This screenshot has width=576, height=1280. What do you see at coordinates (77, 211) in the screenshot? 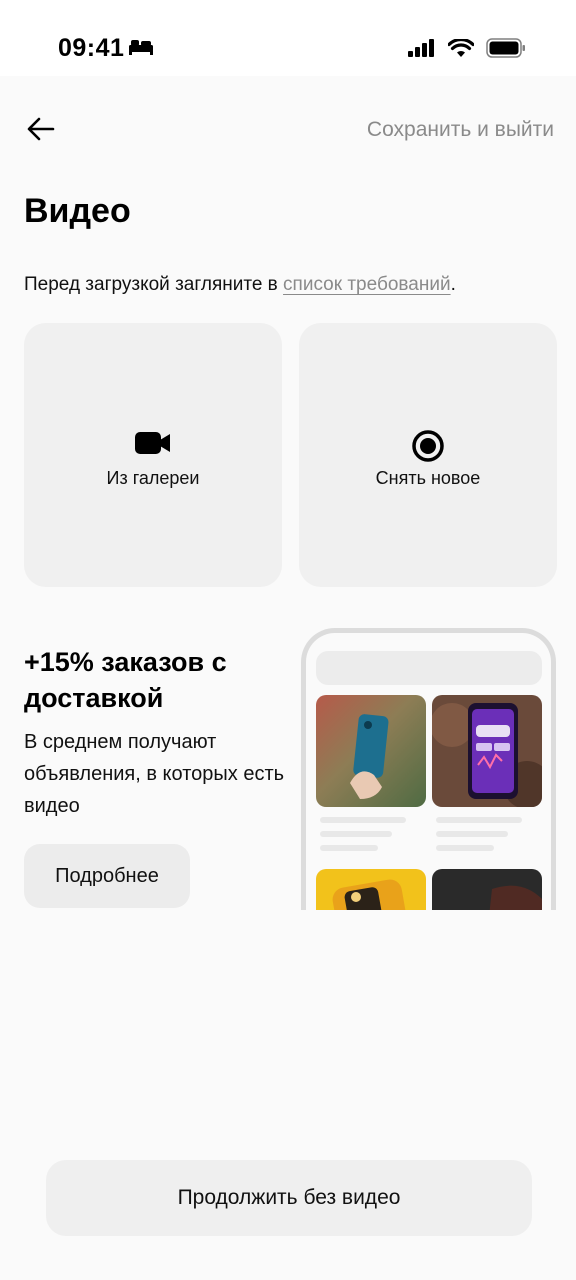
I see `page-title: Видео` at bounding box center [77, 211].